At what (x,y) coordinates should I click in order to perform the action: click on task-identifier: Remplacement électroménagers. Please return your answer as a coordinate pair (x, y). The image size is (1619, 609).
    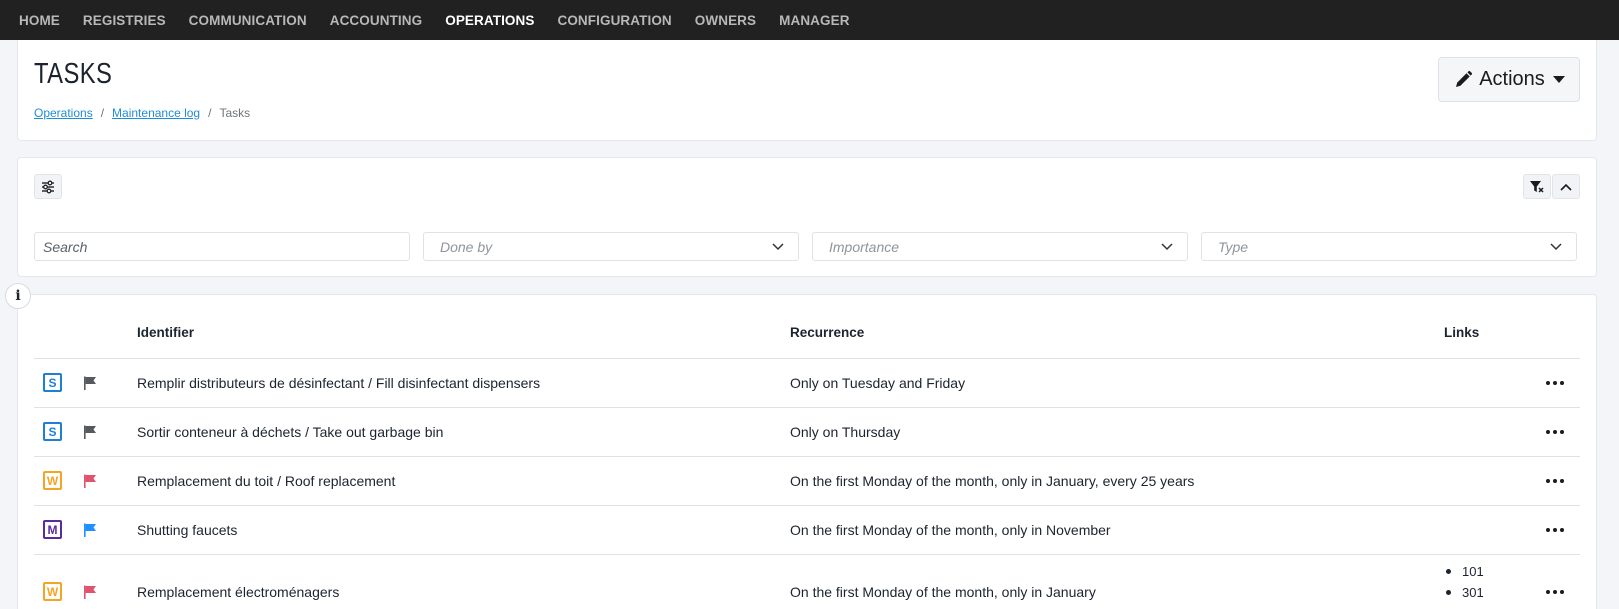
    Looking at the image, I should click on (238, 592).